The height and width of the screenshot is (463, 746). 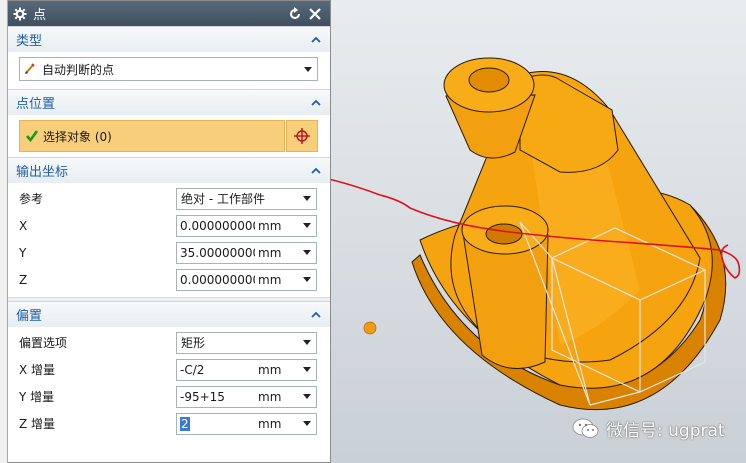 I want to click on pencil-icon, so click(x=29, y=69).